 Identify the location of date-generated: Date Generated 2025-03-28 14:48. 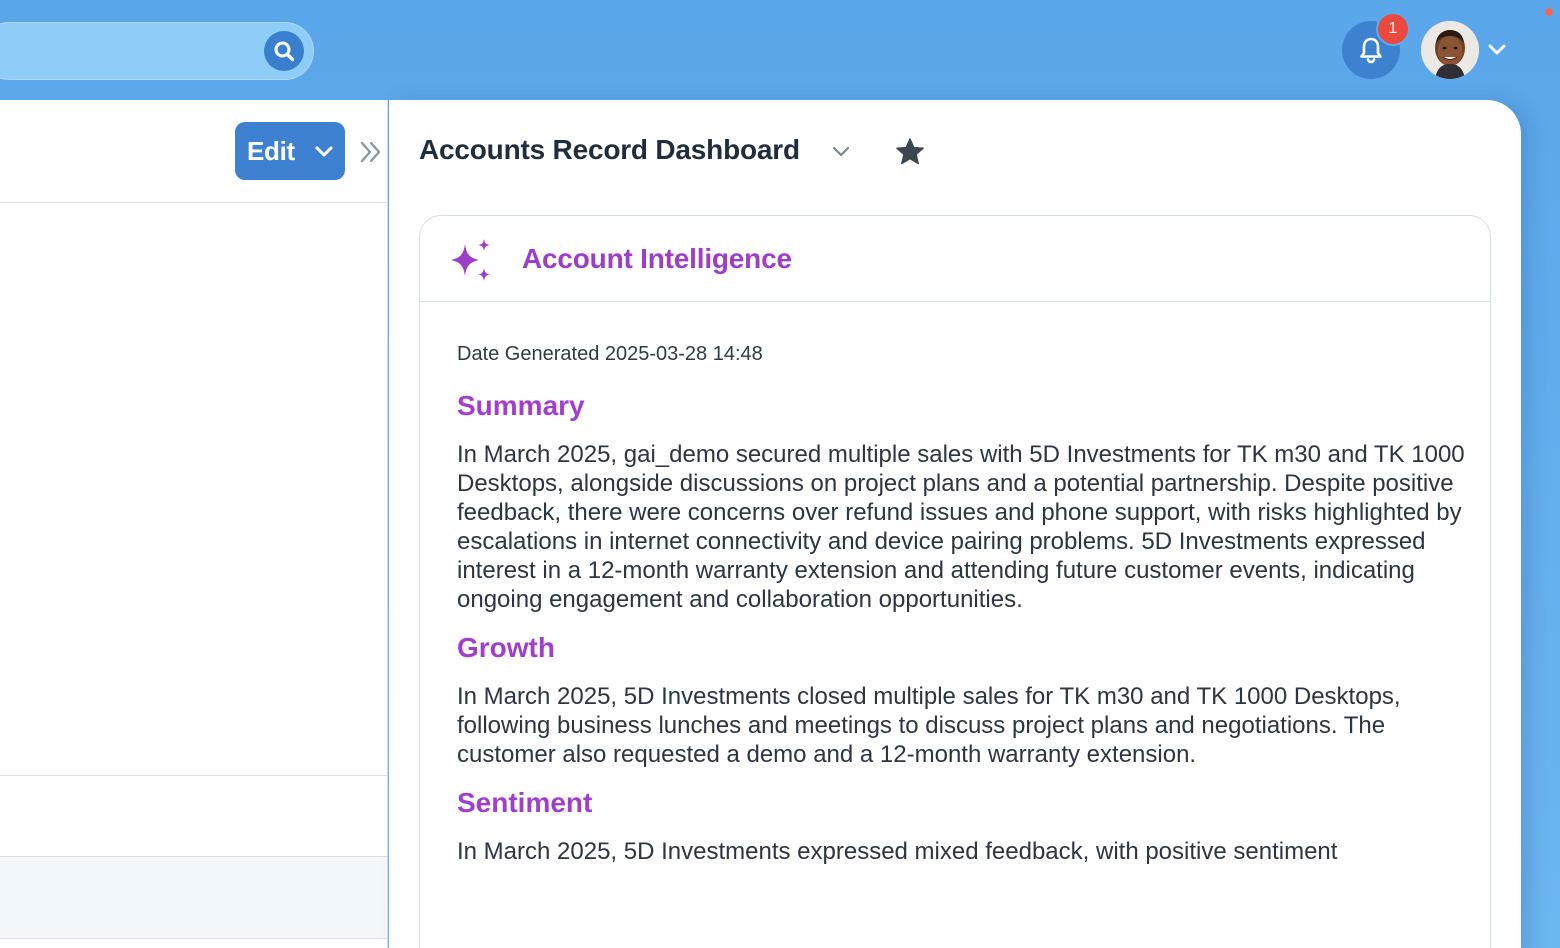
(610, 354).